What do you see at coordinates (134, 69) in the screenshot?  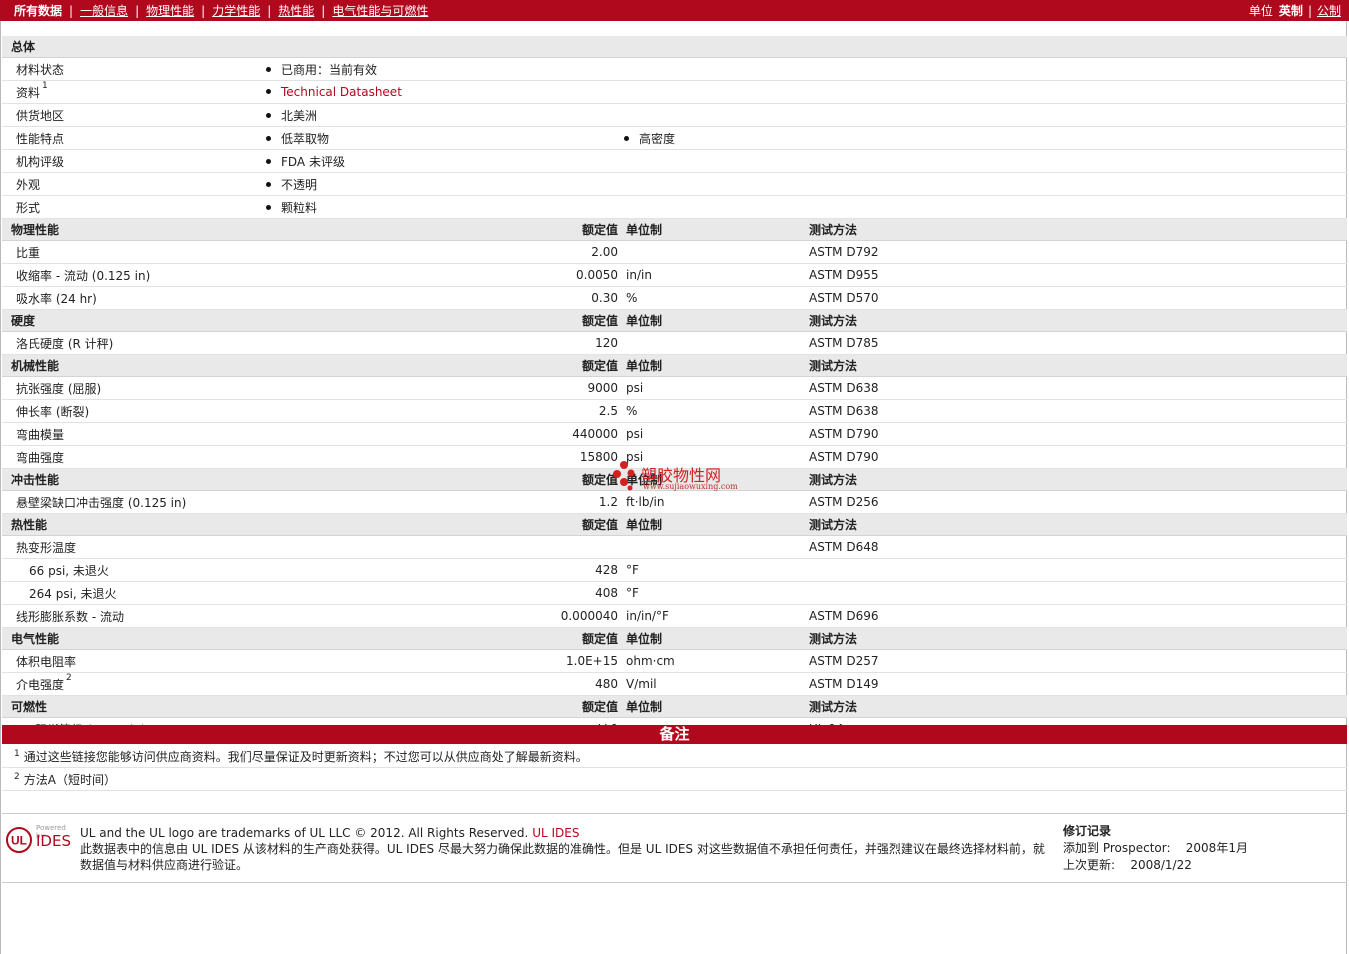 I see `property-name: 材料状态` at bounding box center [134, 69].